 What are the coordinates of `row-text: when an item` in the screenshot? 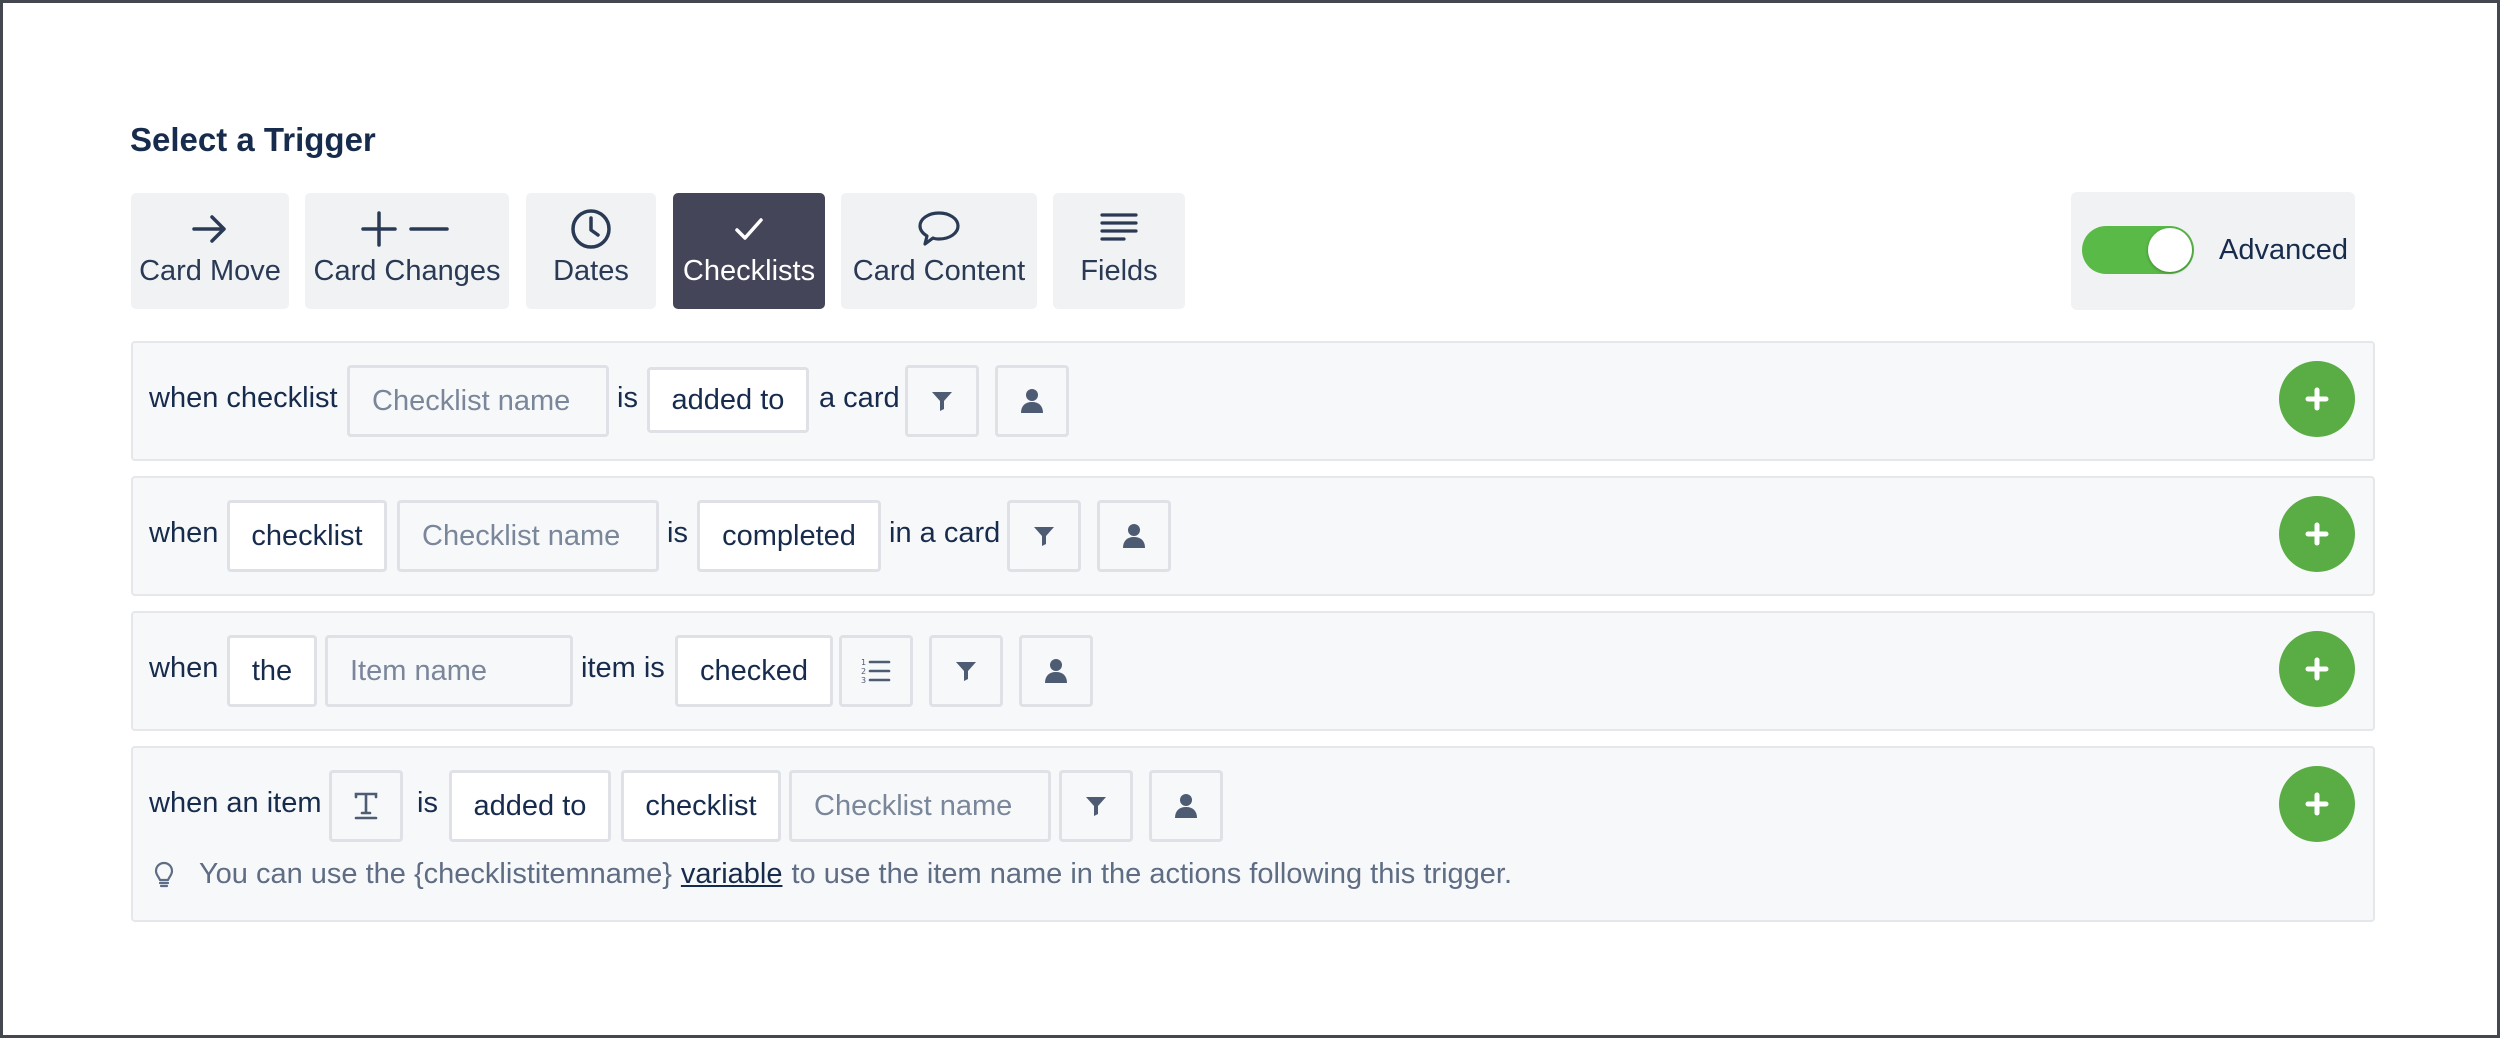 It's located at (235, 802).